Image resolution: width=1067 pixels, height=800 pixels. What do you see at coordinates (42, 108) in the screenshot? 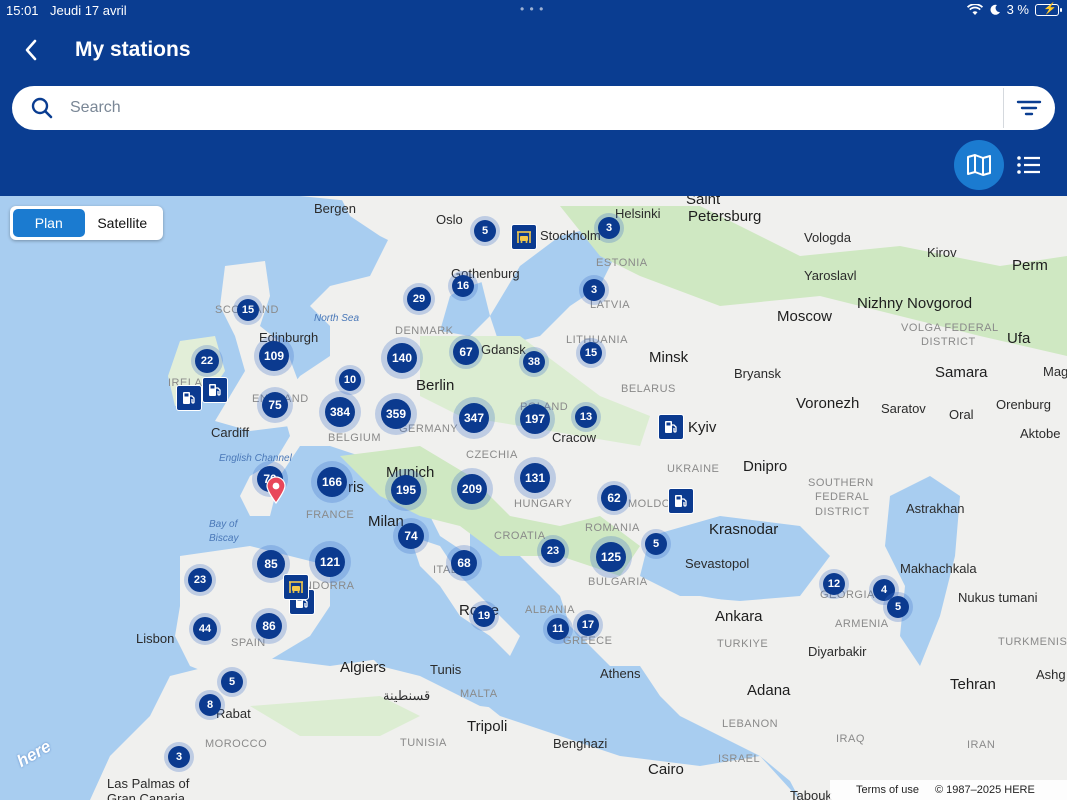
I see `search-icon` at bounding box center [42, 108].